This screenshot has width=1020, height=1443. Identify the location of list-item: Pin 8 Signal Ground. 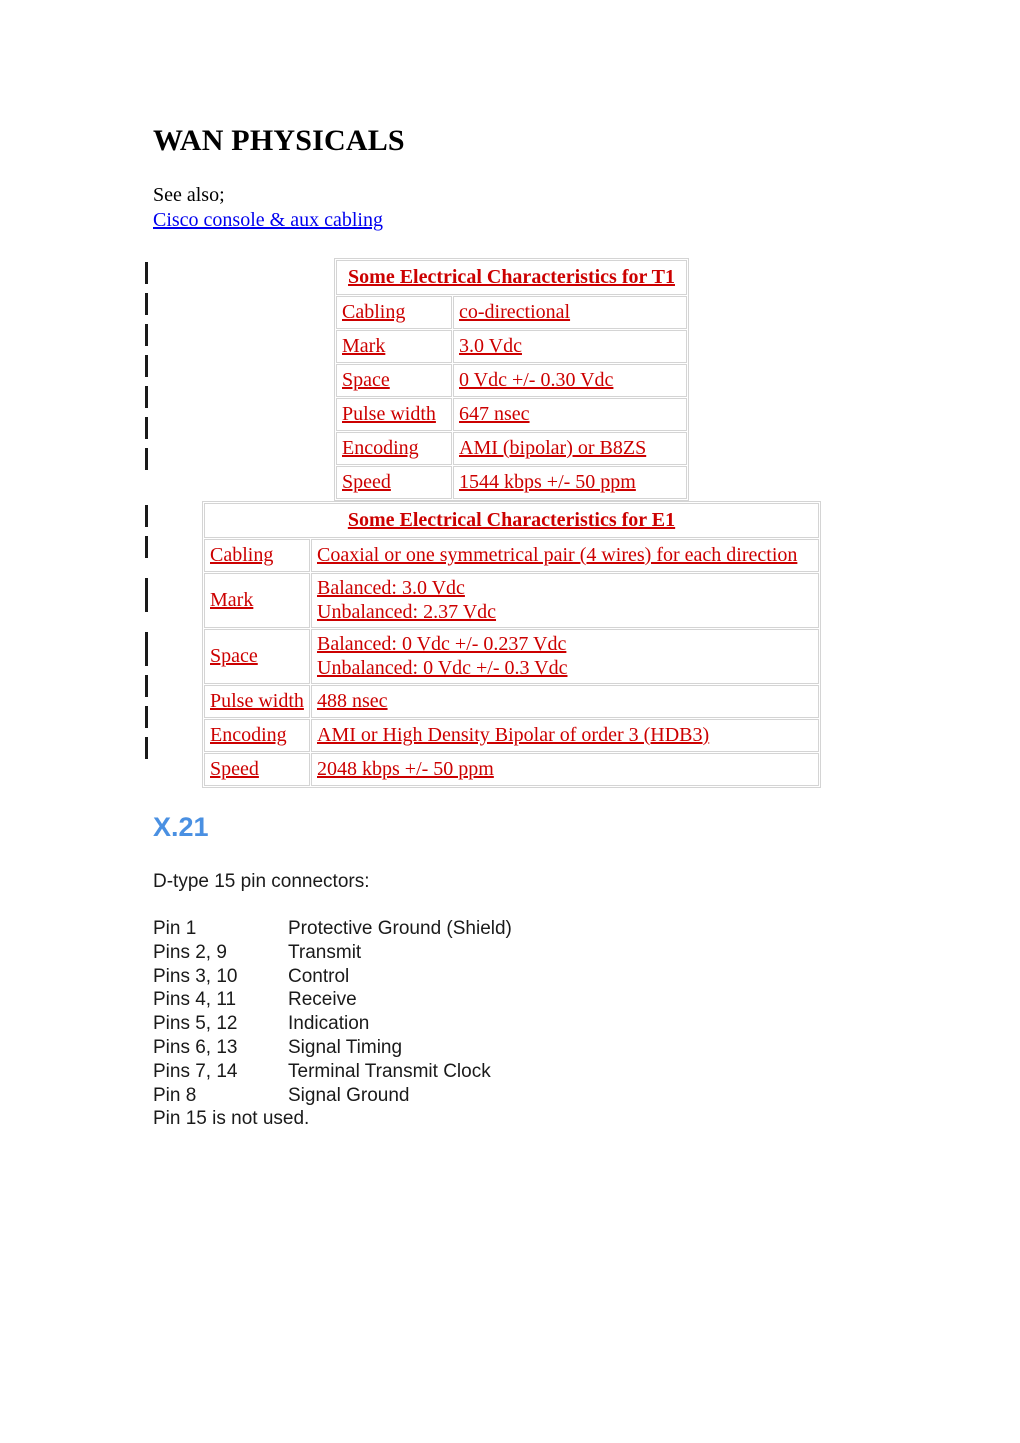
(332, 1096).